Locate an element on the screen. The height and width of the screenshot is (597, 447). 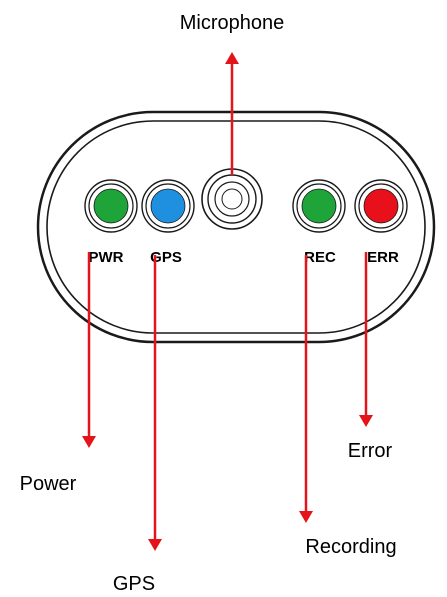
led-gps-light is located at coordinates (168, 206).